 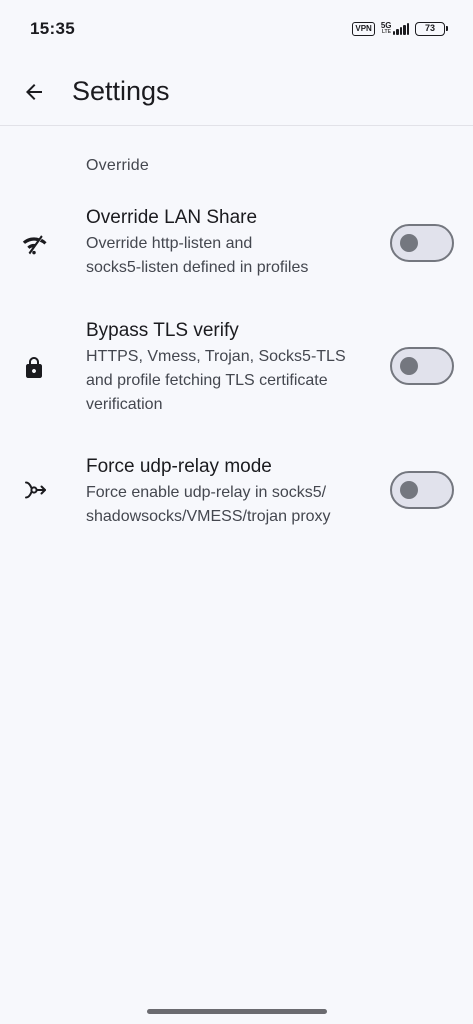 What do you see at coordinates (236, 29) in the screenshot?
I see `status-bar: 15:35 VPN 5G LTE 73` at bounding box center [236, 29].